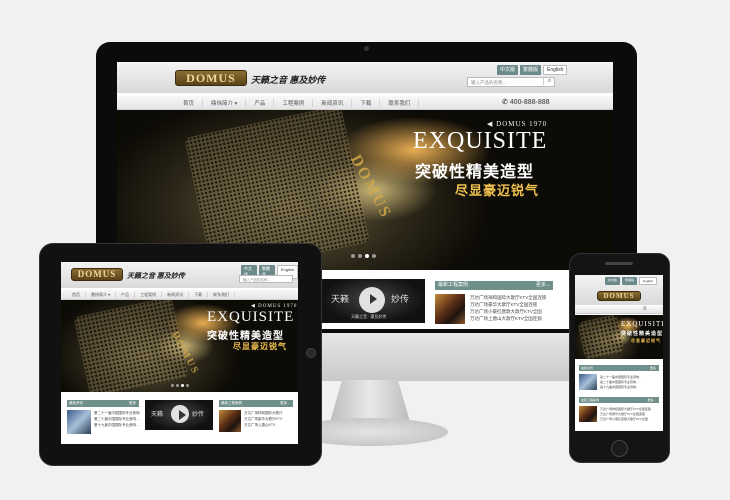  Describe the element at coordinates (588, 414) in the screenshot. I see `phone-case-thumbnail` at that location.